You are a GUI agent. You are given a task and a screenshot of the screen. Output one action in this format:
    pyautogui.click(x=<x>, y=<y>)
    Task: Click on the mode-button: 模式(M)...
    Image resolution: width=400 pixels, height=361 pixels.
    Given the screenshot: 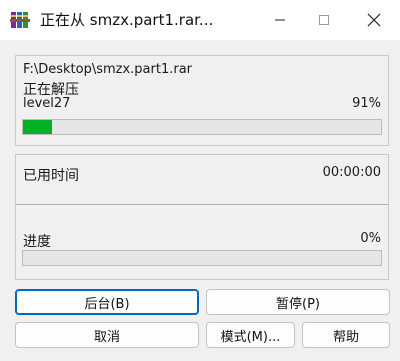 What is the action you would take?
    pyautogui.click(x=250, y=335)
    